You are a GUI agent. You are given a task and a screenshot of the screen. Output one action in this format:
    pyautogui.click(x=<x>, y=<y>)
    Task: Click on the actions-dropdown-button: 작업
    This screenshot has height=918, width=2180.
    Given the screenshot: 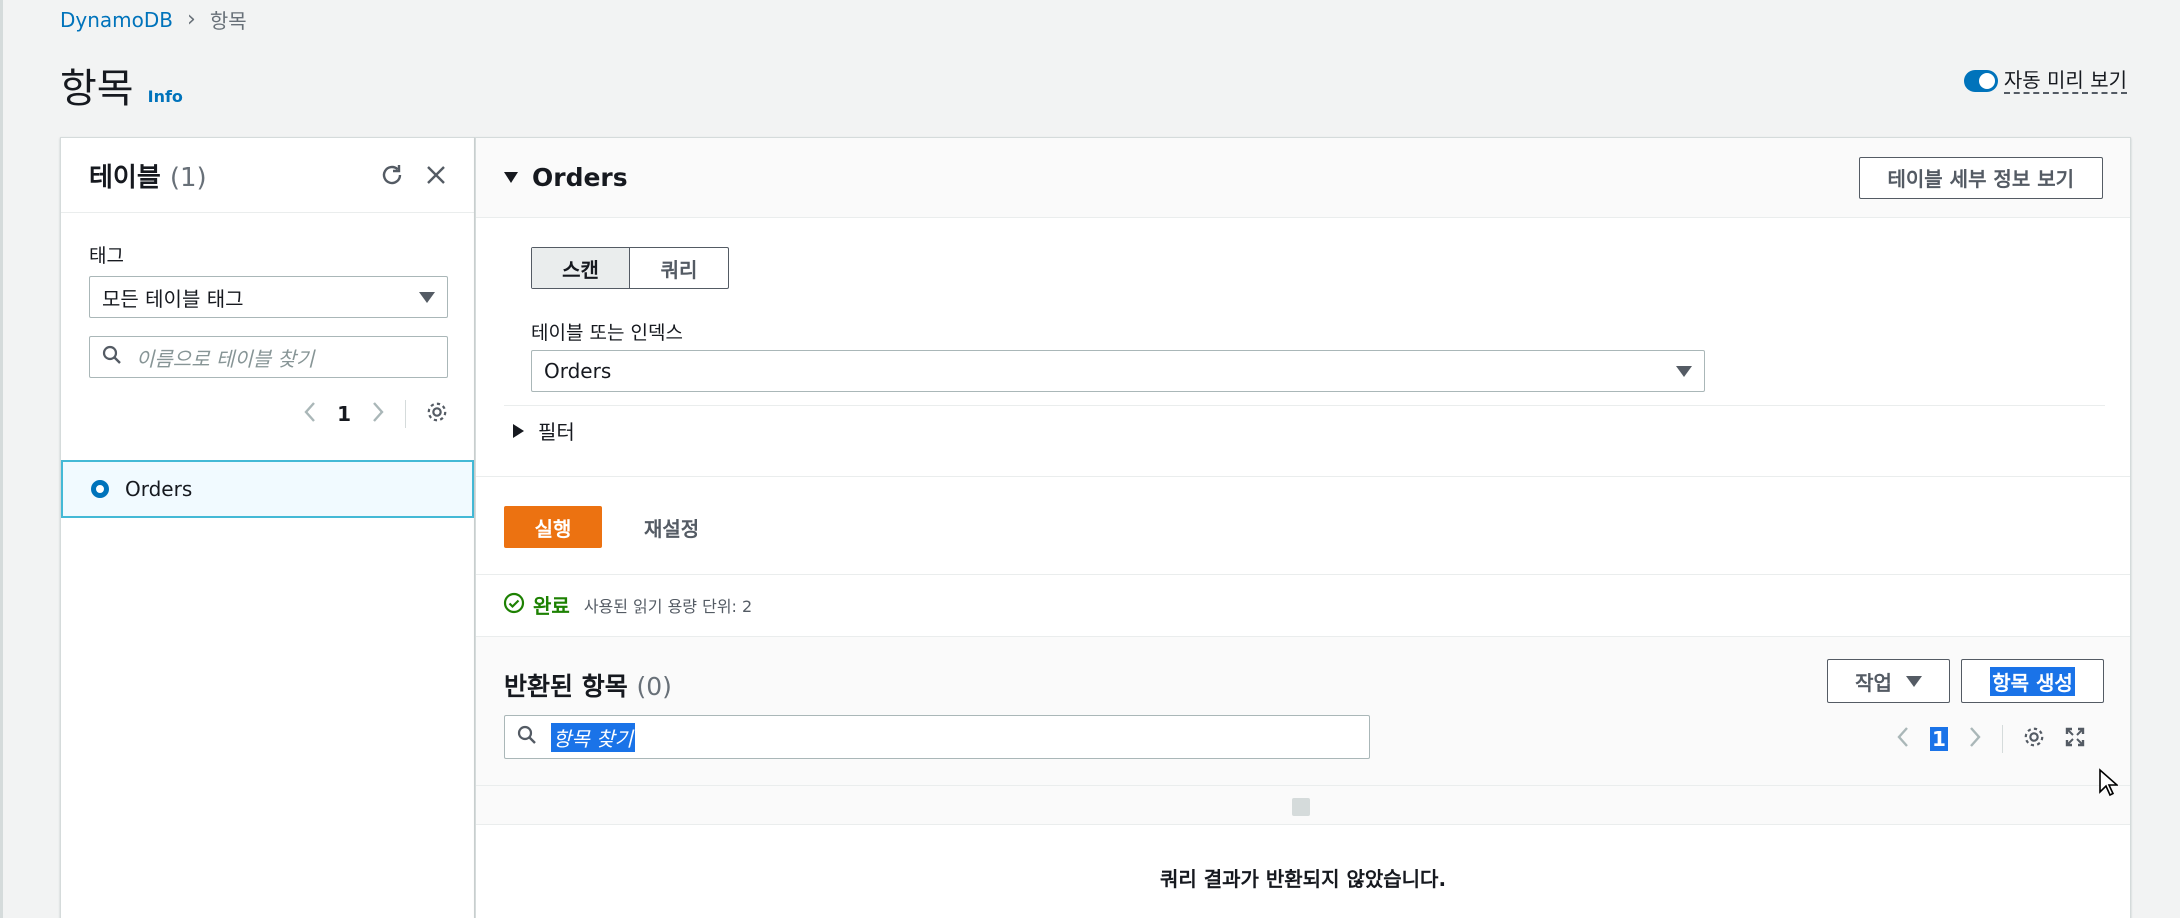 What is the action you would take?
    pyautogui.click(x=1888, y=681)
    